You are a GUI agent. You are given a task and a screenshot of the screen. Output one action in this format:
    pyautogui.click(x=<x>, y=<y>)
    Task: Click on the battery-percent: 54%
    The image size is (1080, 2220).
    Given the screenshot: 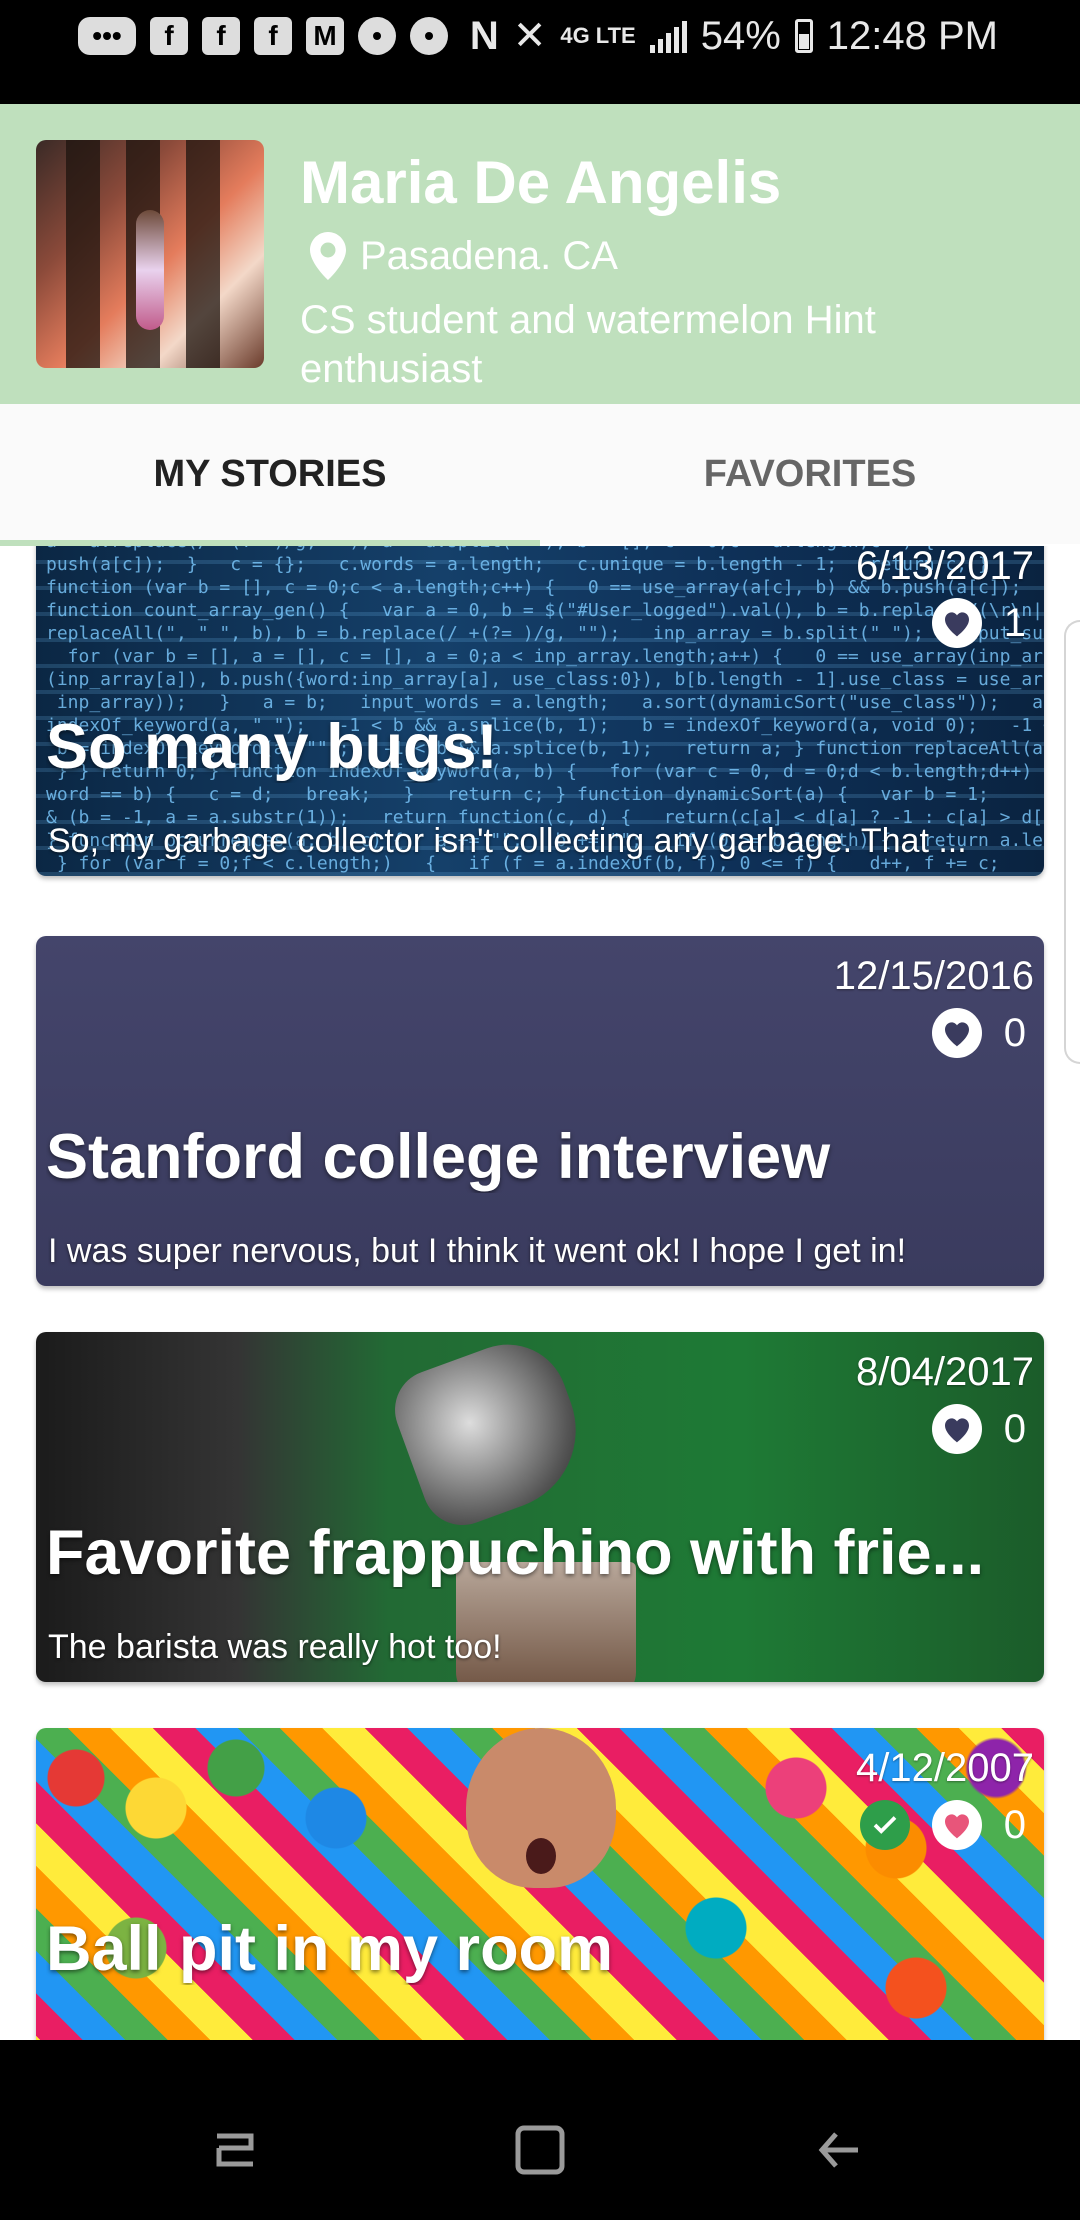 What is the action you would take?
    pyautogui.click(x=740, y=35)
    